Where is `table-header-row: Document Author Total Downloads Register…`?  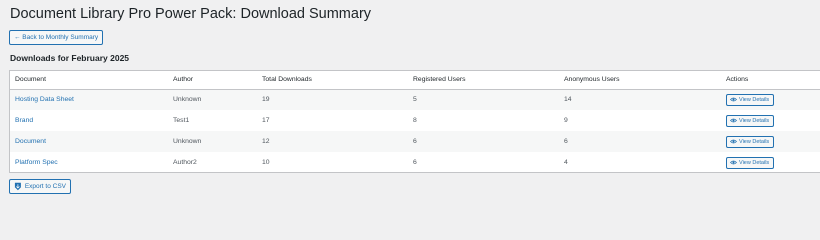
table-header-row: Document Author Total Downloads Register… is located at coordinates (415, 80).